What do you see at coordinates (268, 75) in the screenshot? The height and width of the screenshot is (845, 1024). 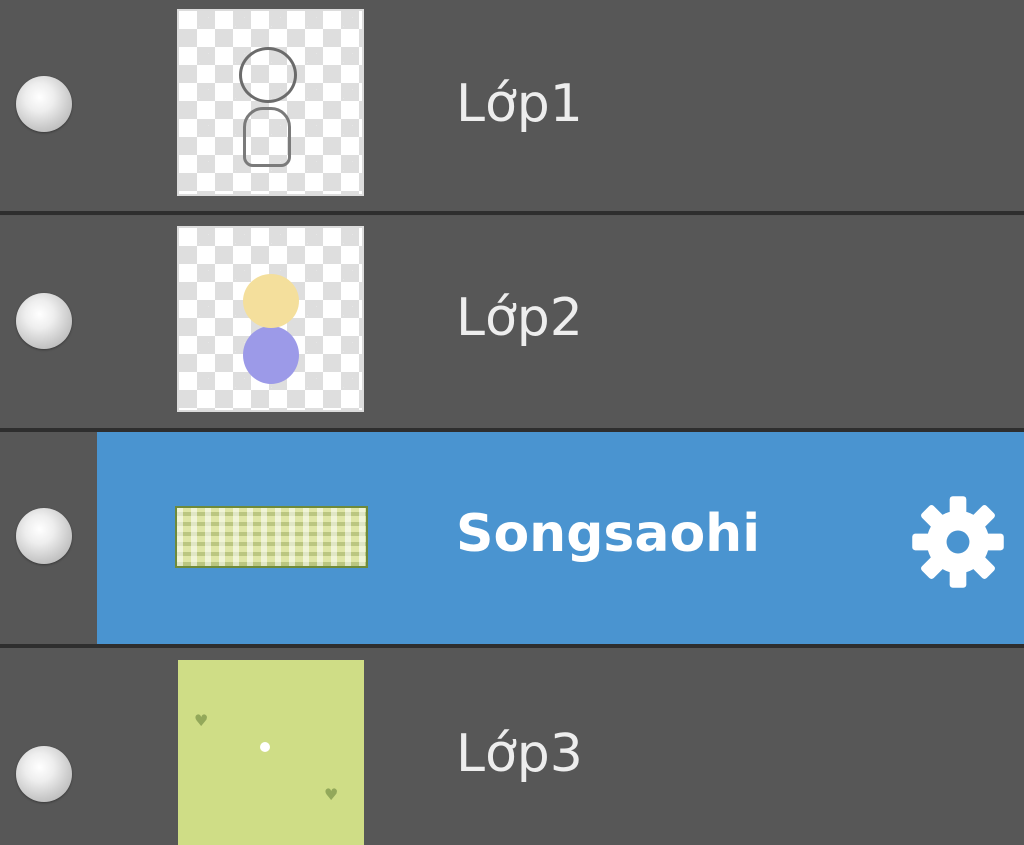 I see `sketch-head-shape` at bounding box center [268, 75].